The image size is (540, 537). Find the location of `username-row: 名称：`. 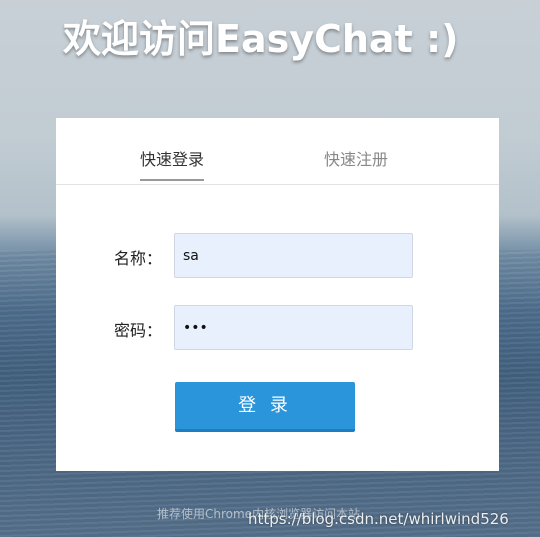

username-row: 名称： is located at coordinates (277, 256).